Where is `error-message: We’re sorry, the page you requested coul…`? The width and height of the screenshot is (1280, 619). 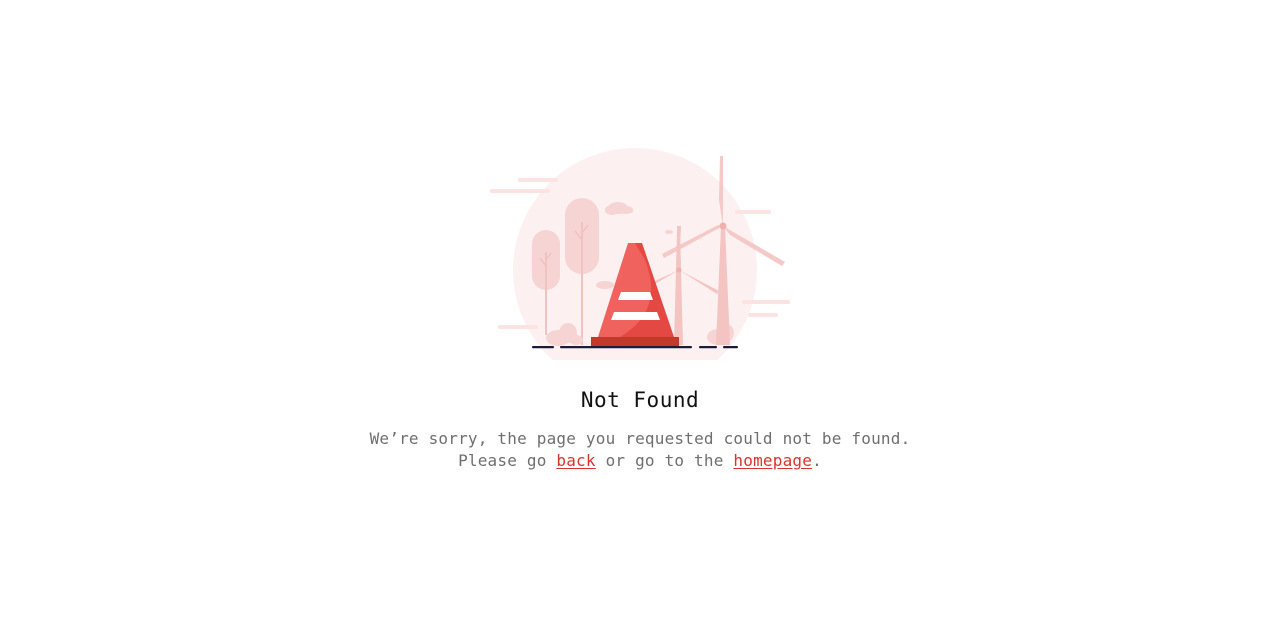 error-message: We’re sorry, the page you requested coul… is located at coordinates (640, 450).